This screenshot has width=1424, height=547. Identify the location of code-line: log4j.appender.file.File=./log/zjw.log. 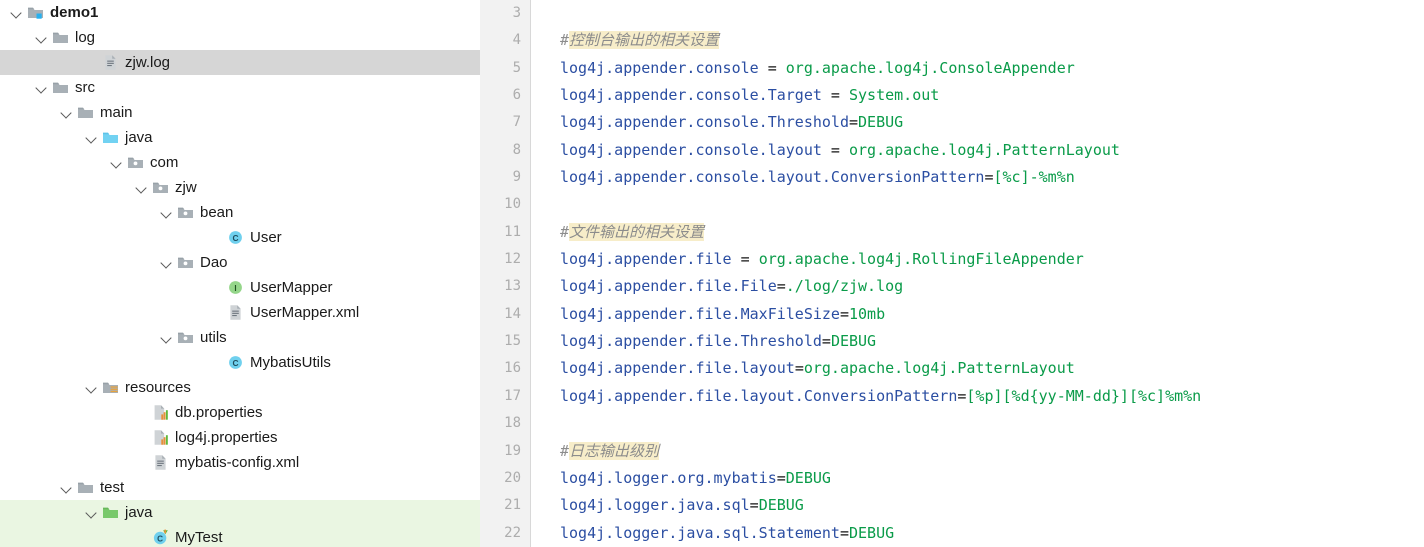
(977, 286).